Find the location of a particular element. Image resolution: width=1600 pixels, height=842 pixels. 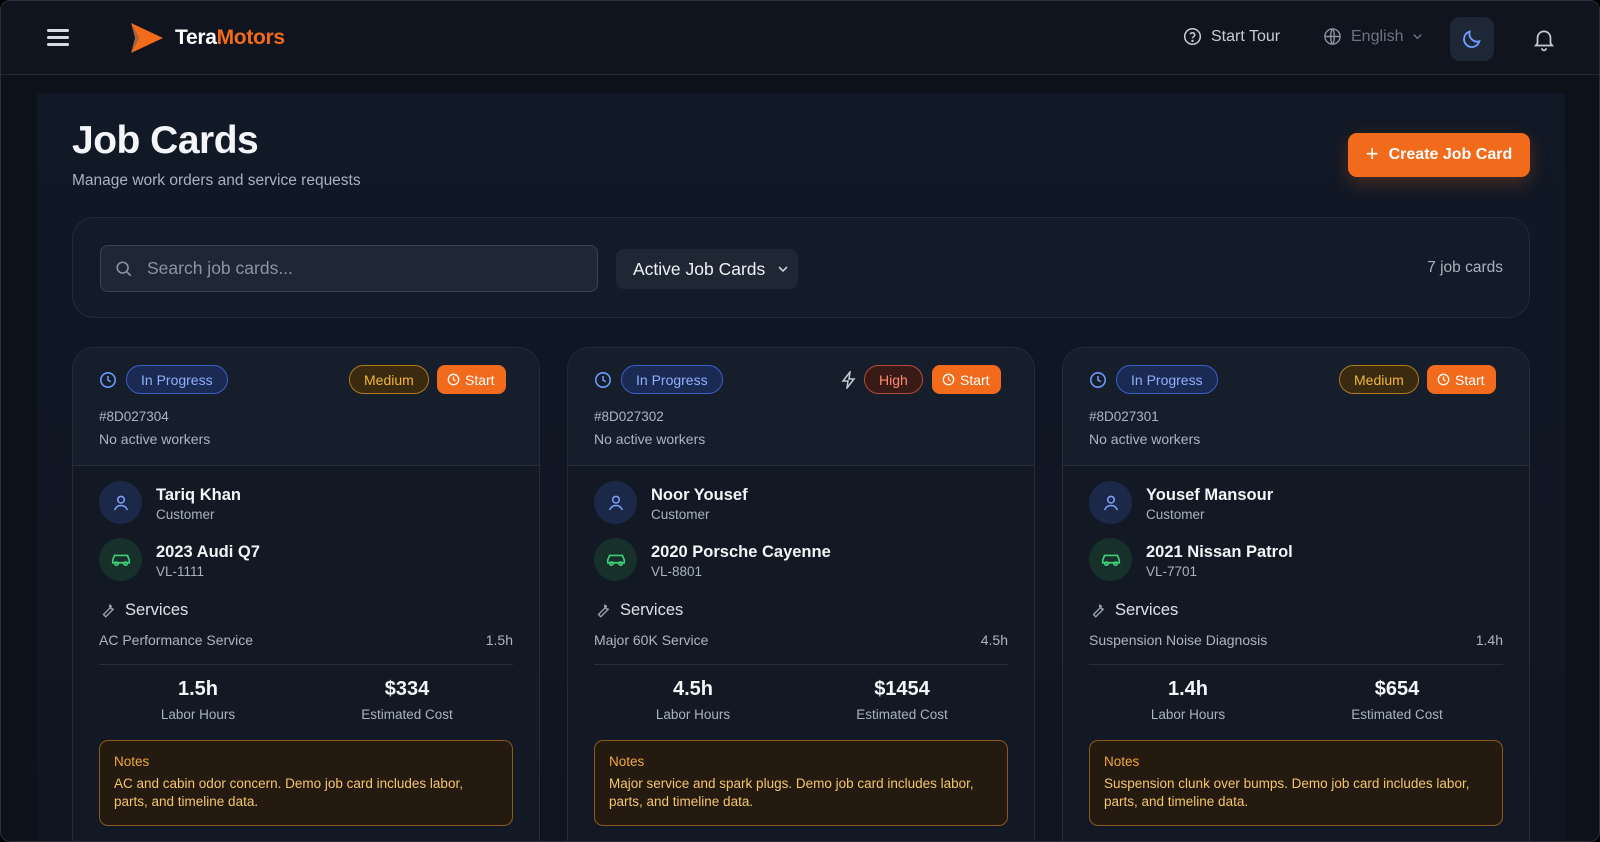

chevron-down-icon is located at coordinates (783, 269).